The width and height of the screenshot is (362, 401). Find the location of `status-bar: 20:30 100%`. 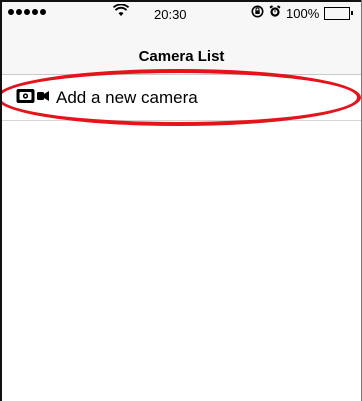

status-bar: 20:30 100% is located at coordinates (181, 14).